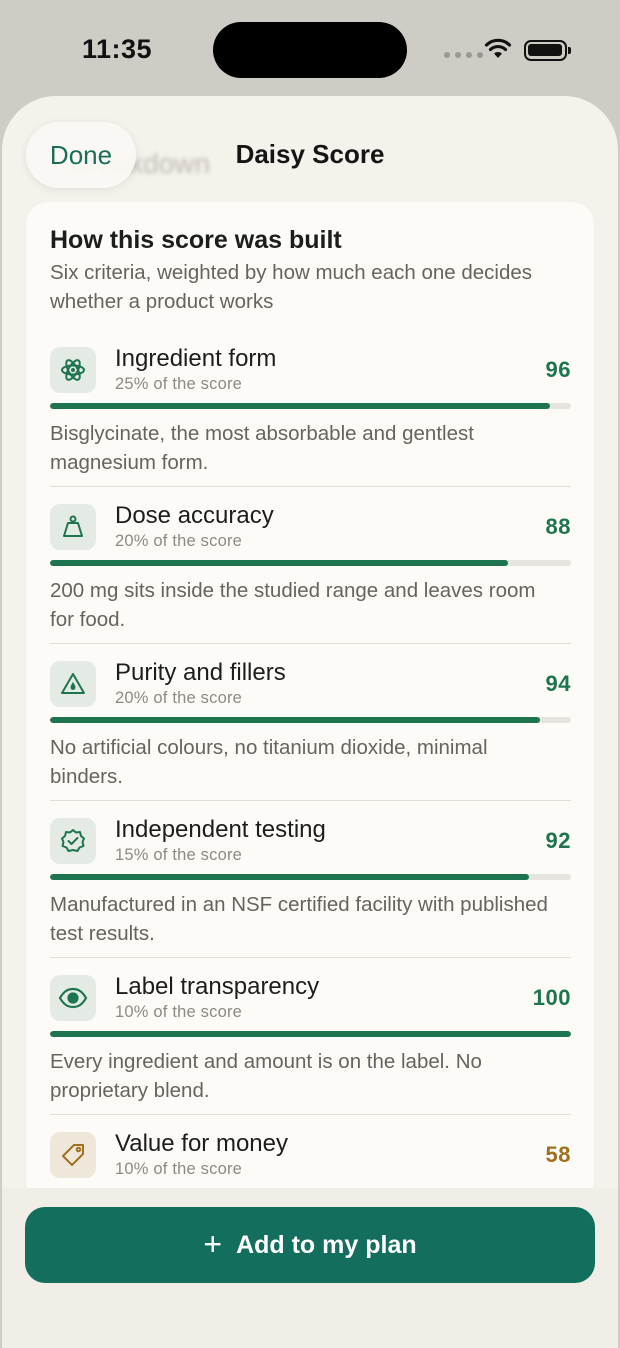 Image resolution: width=620 pixels, height=1348 pixels. Describe the element at coordinates (117, 49) in the screenshot. I see `status-time: 11:35` at that location.